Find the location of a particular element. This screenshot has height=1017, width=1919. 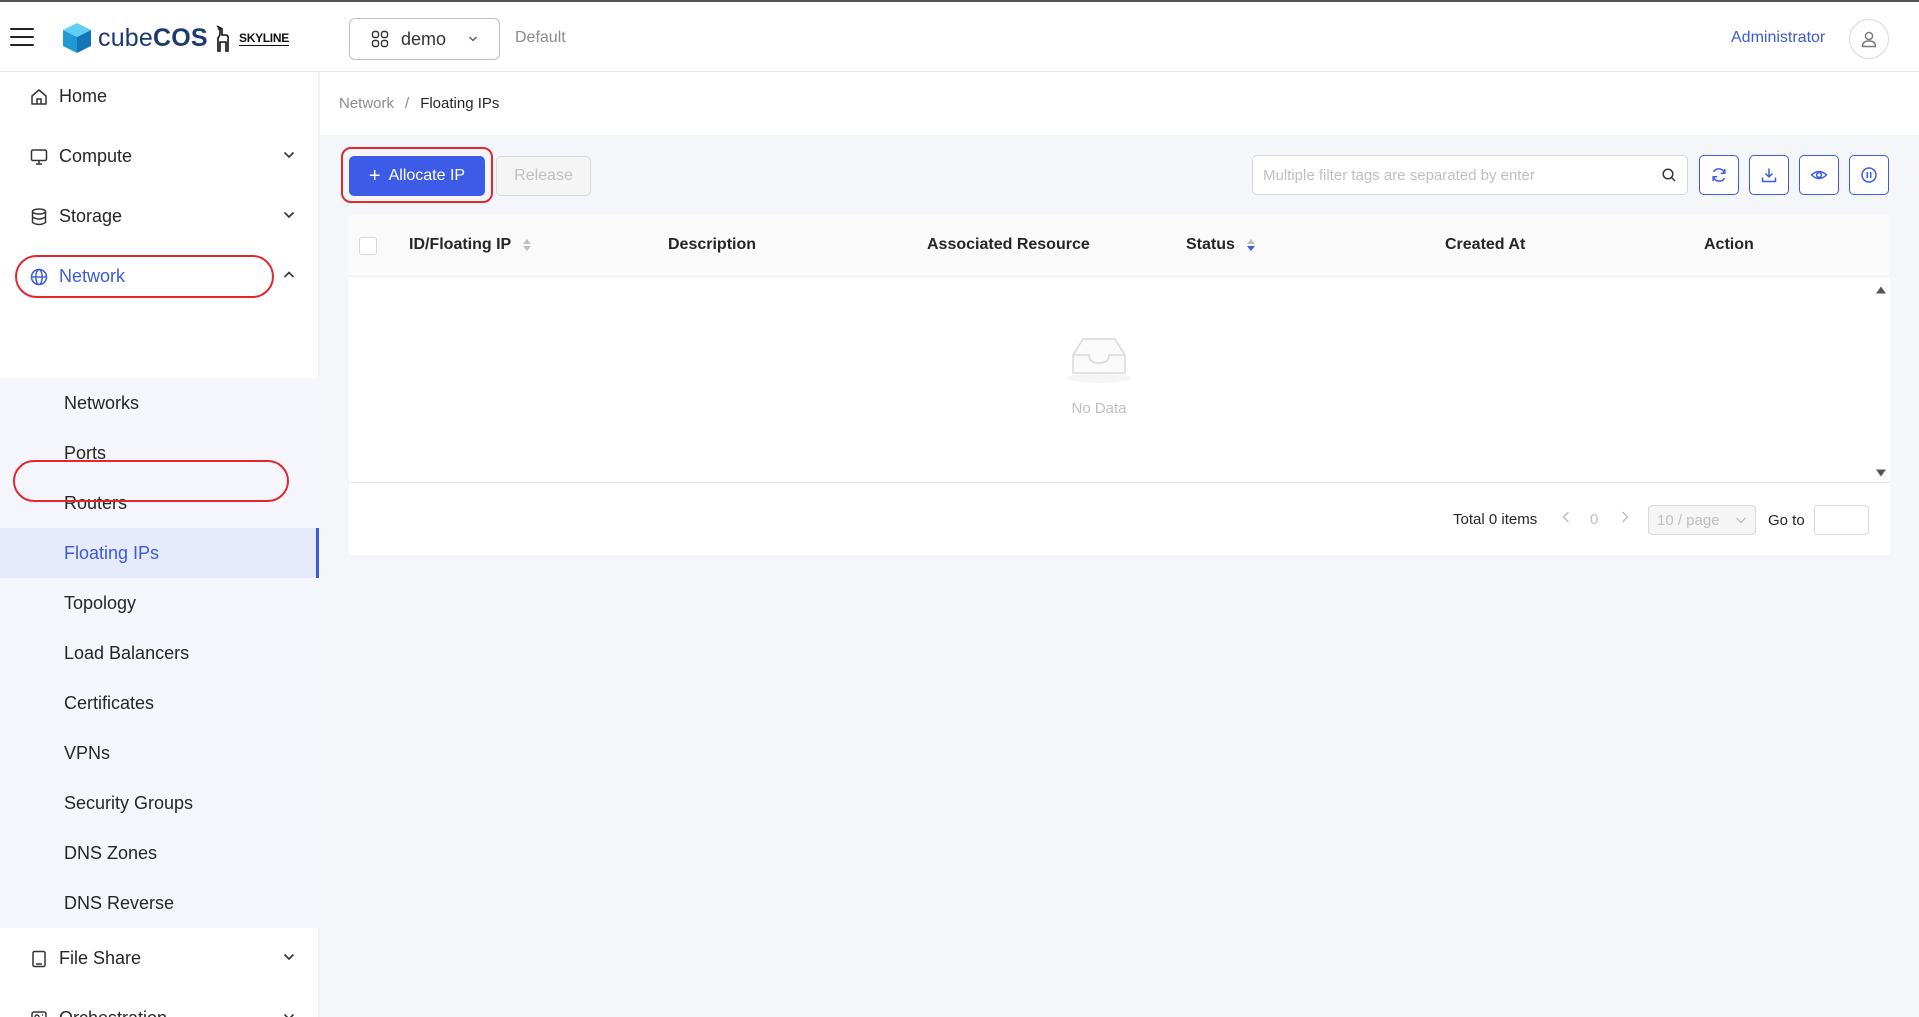

monitor-icon is located at coordinates (39, 157).